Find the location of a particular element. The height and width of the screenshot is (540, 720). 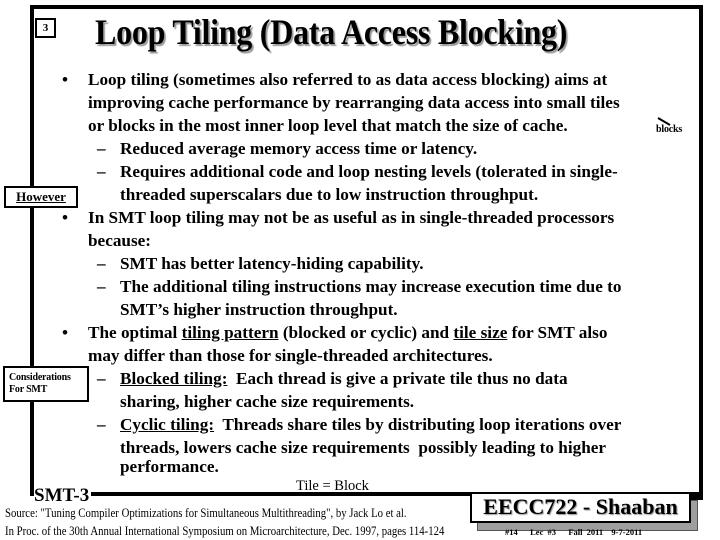

blocks-margin-note: blocks is located at coordinates (669, 129).